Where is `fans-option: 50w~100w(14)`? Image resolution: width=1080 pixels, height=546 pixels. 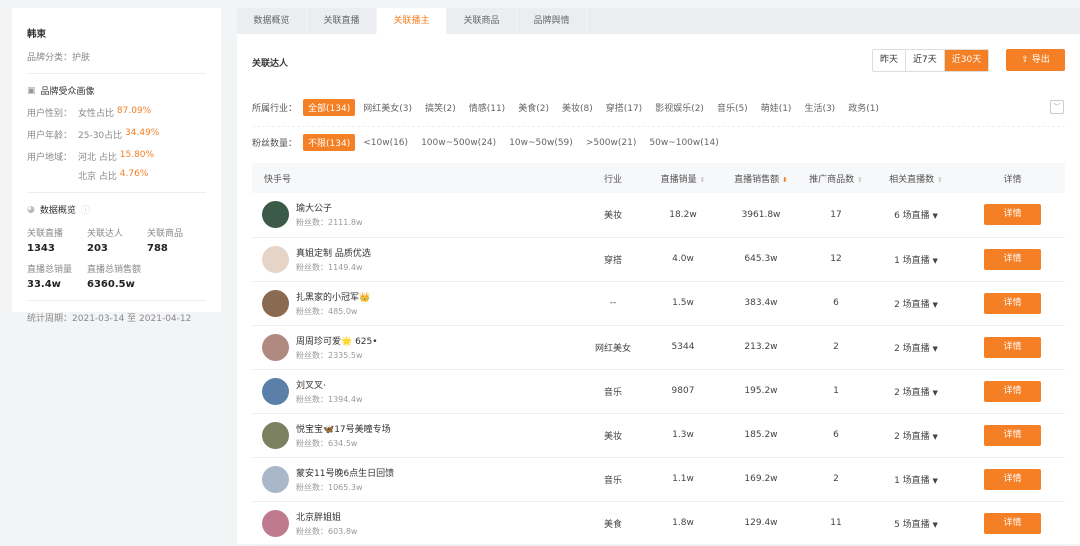 fans-option: 50w~100w(14) is located at coordinates (683, 143).